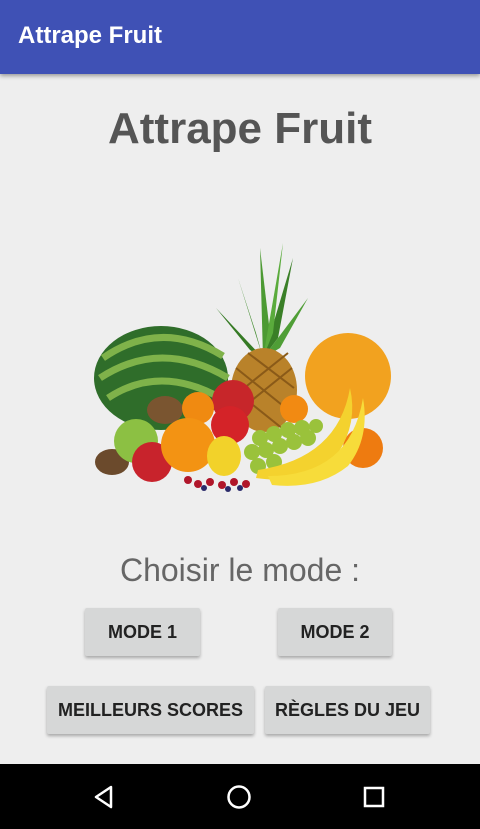  What do you see at coordinates (240, 128) in the screenshot?
I see `page-title: Attrape Fruit` at bounding box center [240, 128].